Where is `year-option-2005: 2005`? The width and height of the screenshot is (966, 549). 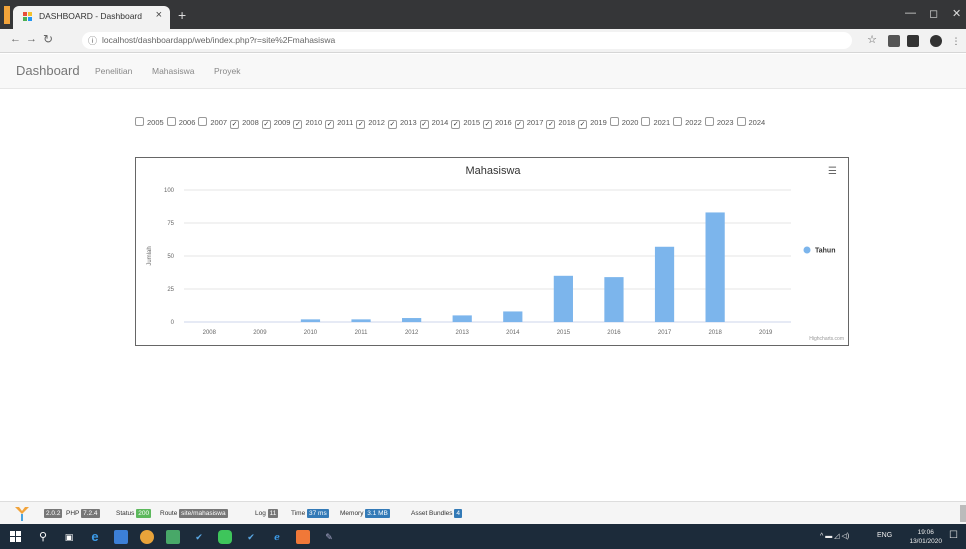 year-option-2005: 2005 is located at coordinates (149, 122).